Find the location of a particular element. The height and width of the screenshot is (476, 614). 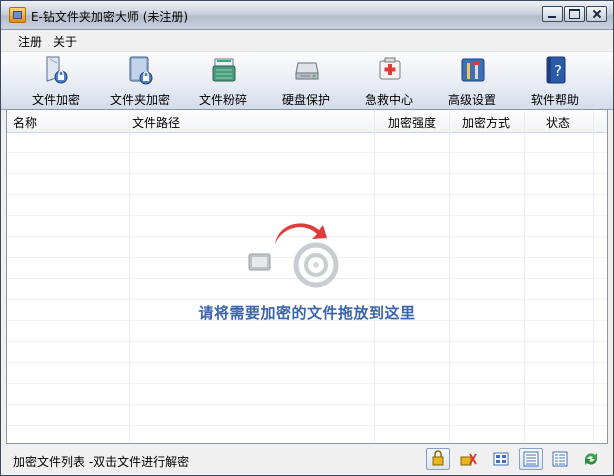

toolbar: 文件加密 文件夹加密 文件粉碎 硬盘保护 急救中心 高级设置 ? 软件帮助 is located at coordinates (307, 80).